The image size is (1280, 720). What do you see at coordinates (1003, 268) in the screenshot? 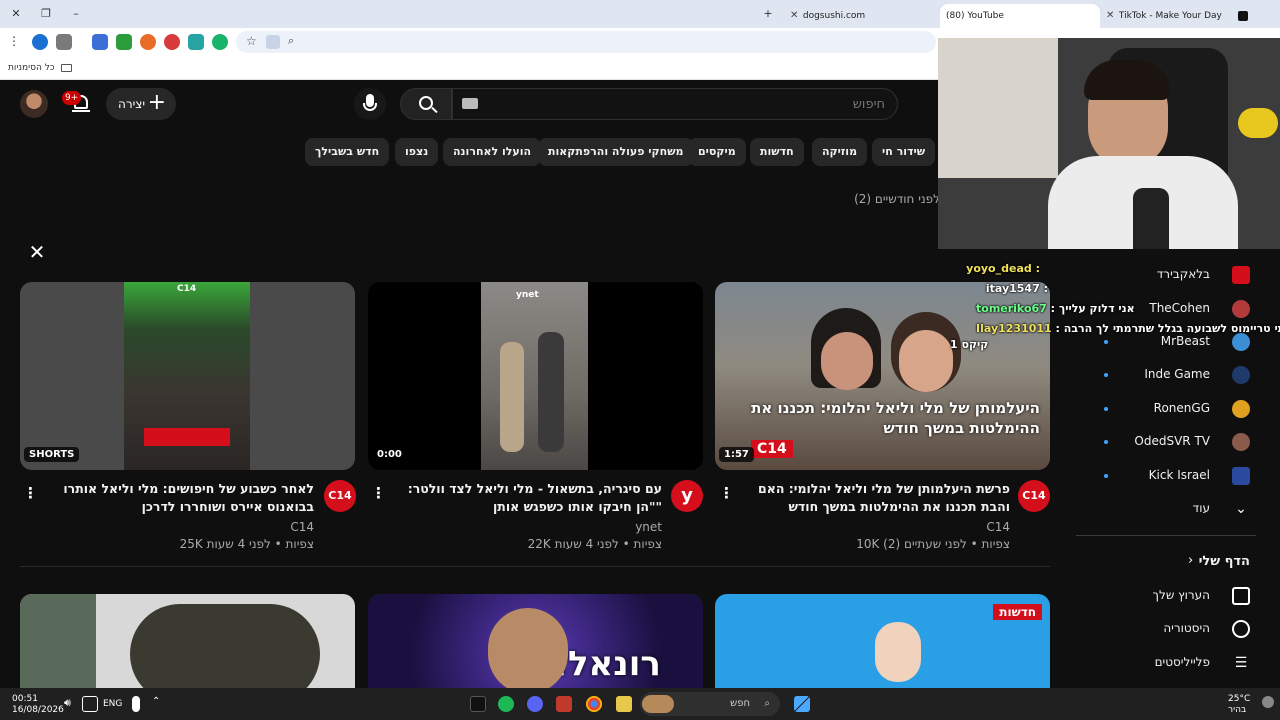
I see `chat-message: yoyo_dead :` at bounding box center [1003, 268].